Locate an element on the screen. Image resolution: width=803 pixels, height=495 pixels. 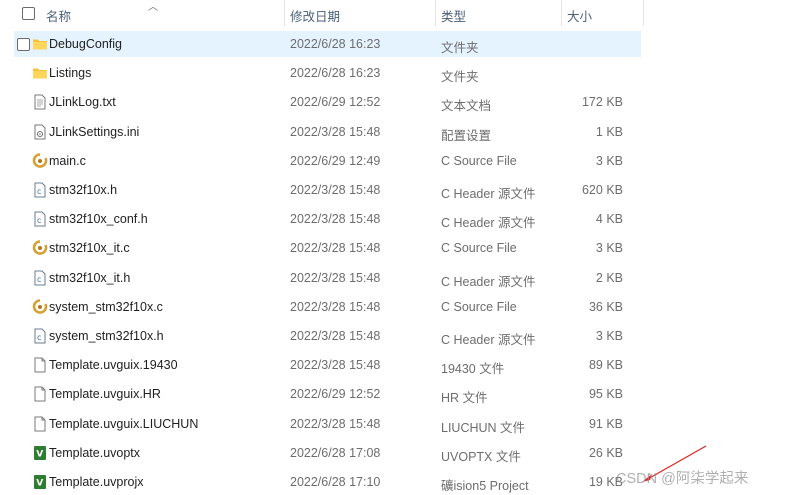
file-name: stm32f10x_it.c is located at coordinates (89, 248).